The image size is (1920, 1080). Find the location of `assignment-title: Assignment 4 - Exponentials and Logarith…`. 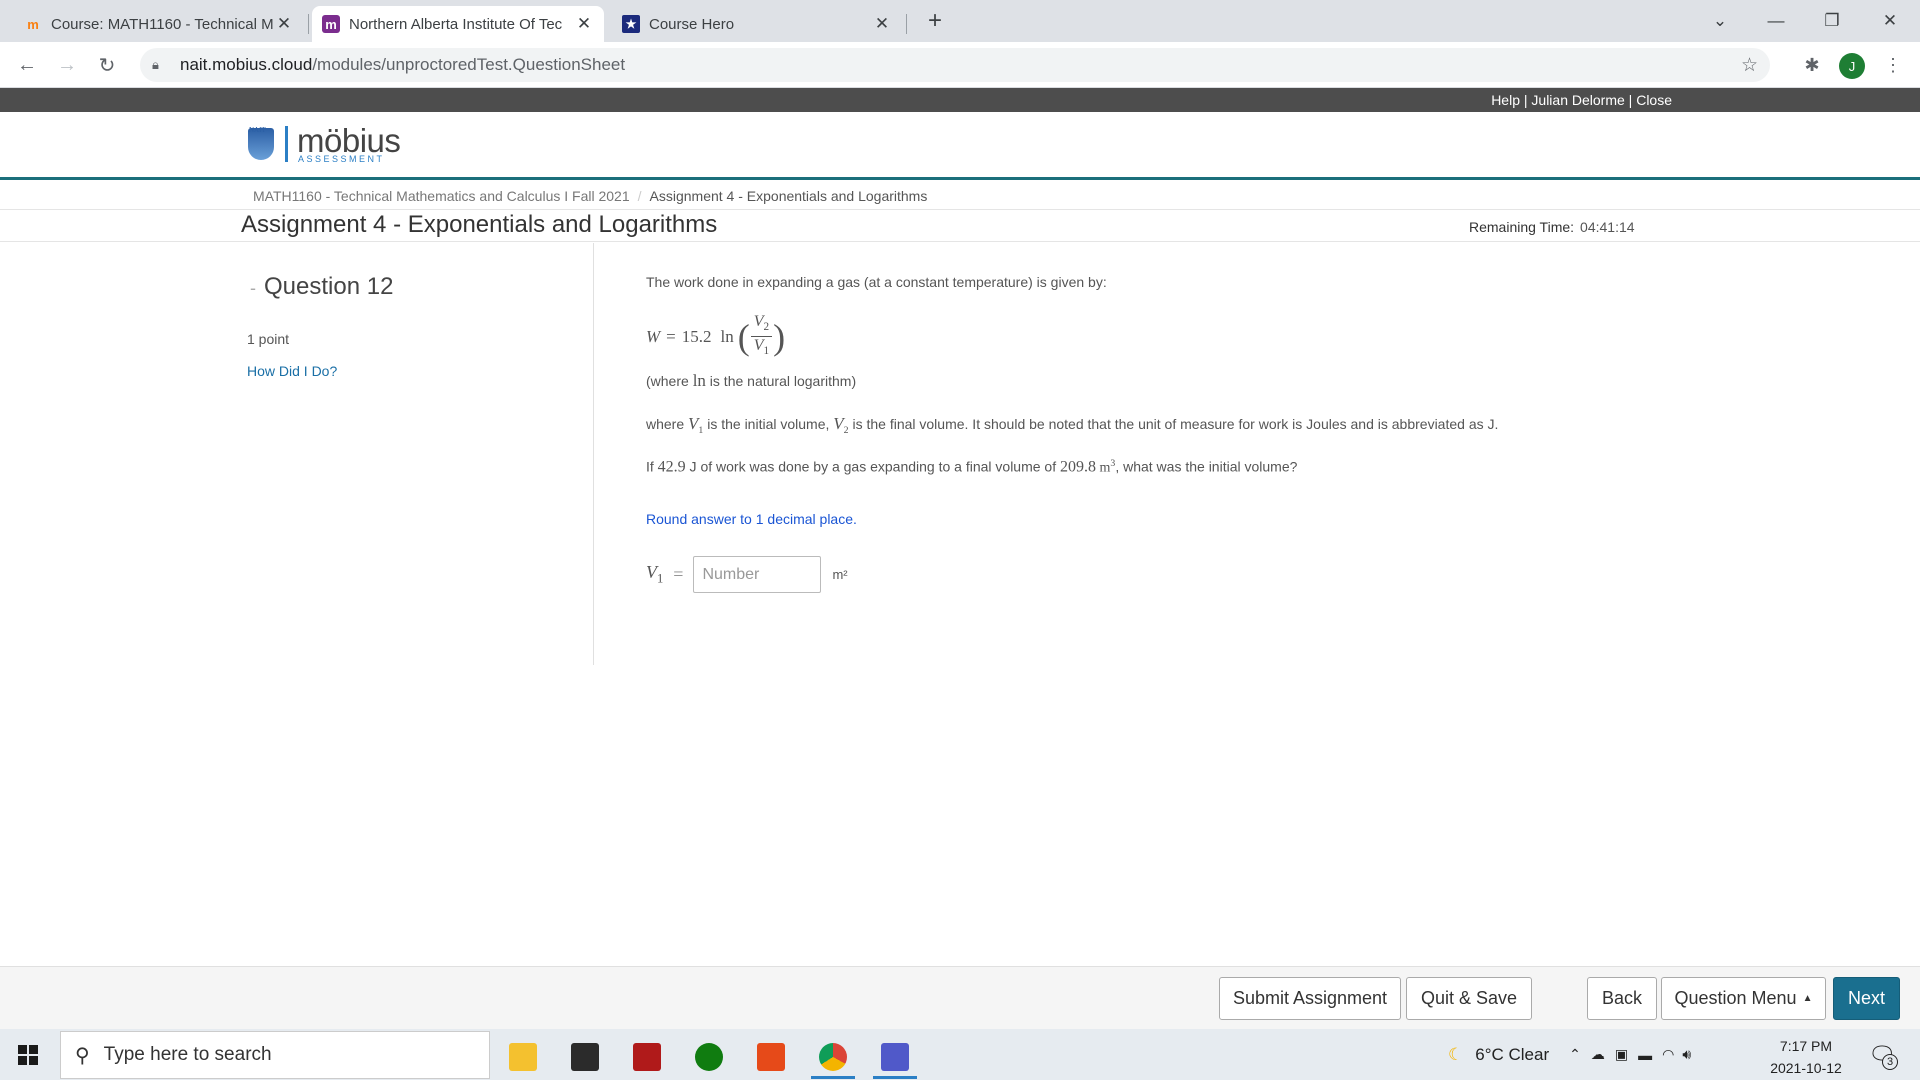

assignment-title: Assignment 4 - Exponentials and Logarith… is located at coordinates (479, 224).